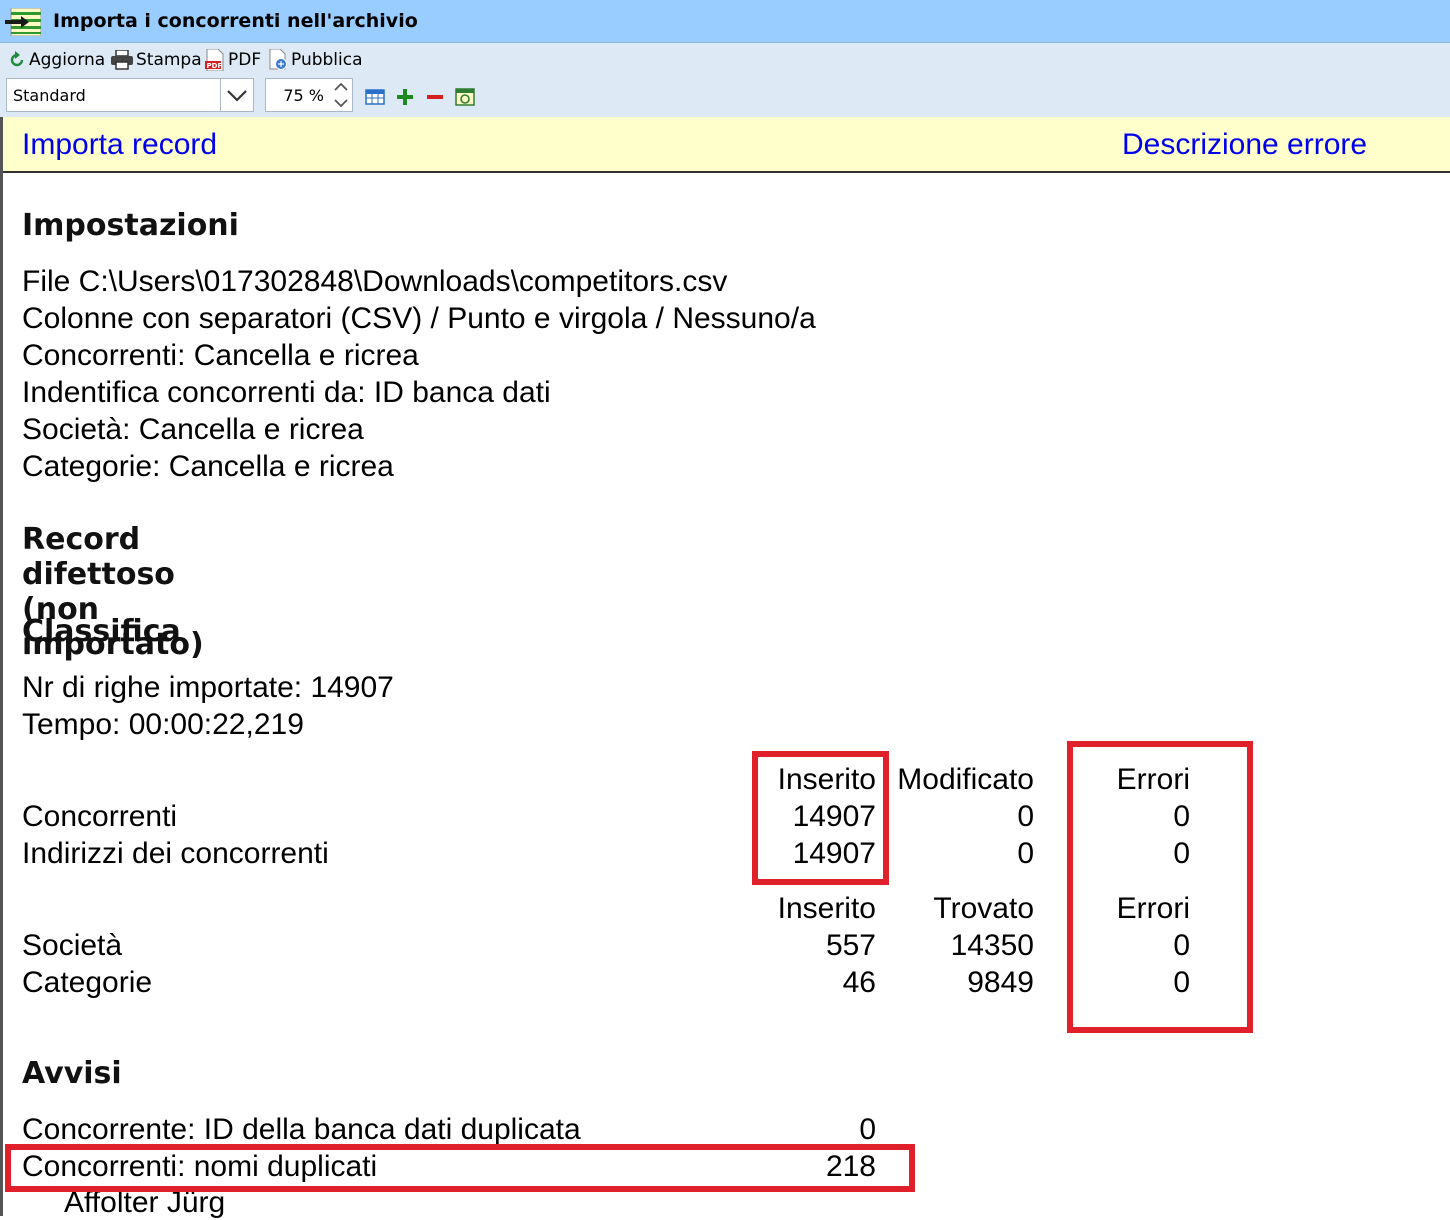 This screenshot has width=1450, height=1220. Describe the element at coordinates (460, 1168) in the screenshot. I see `highlight-box-duplicate-names` at that location.